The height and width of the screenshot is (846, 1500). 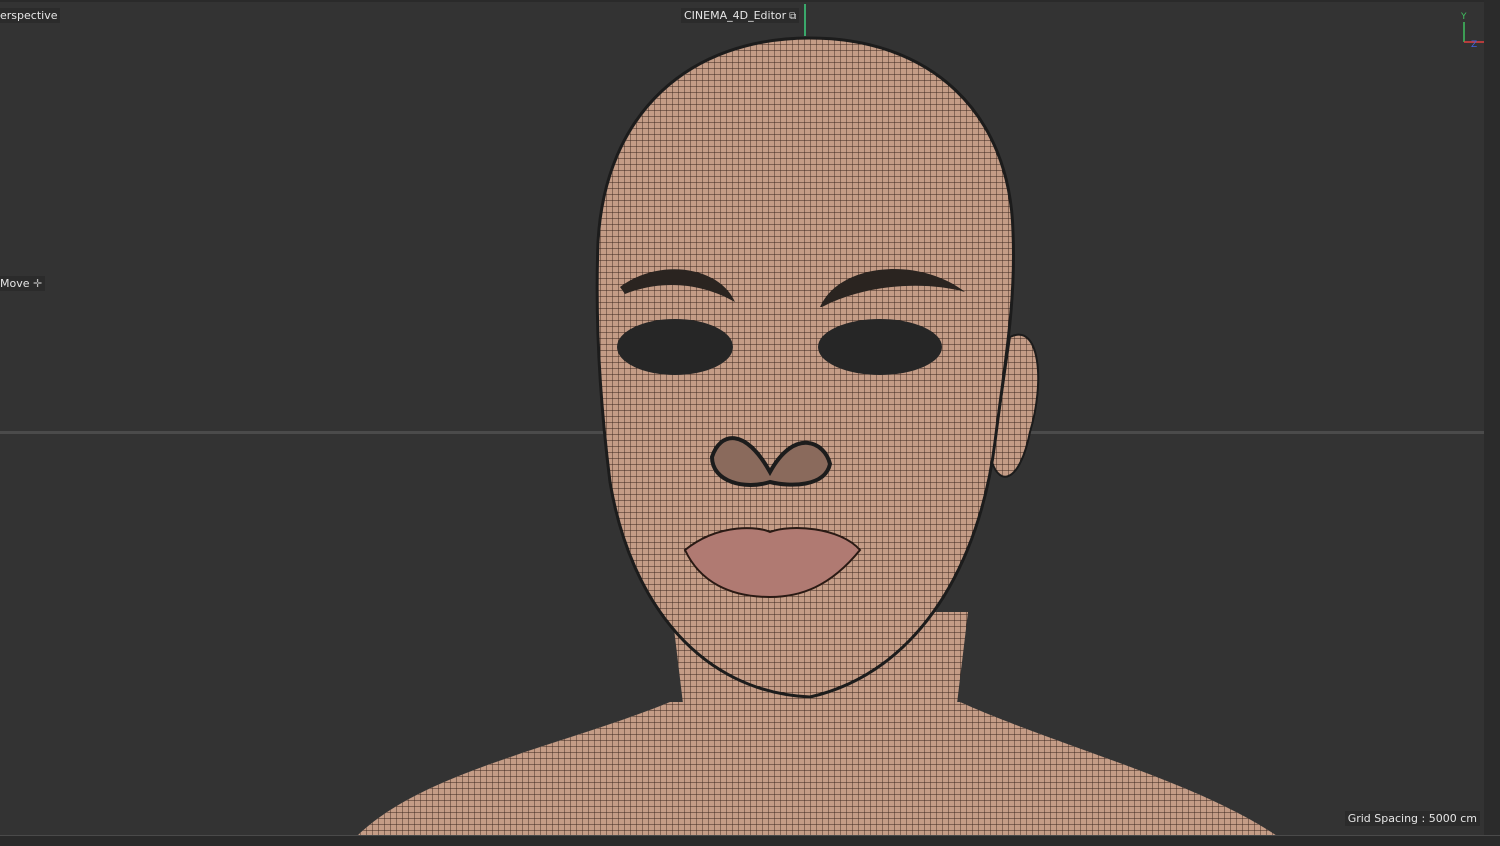 What do you see at coordinates (805, 20) in the screenshot?
I see `camera-divider` at bounding box center [805, 20].